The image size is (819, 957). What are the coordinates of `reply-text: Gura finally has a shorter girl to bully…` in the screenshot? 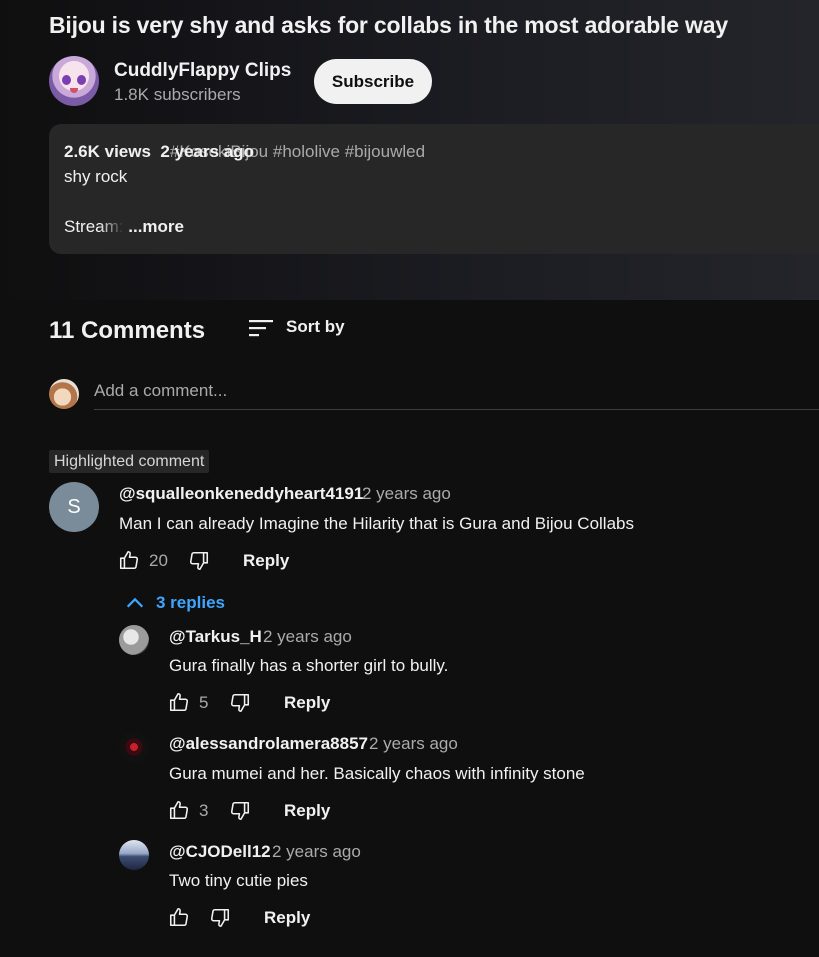 It's located at (309, 665).